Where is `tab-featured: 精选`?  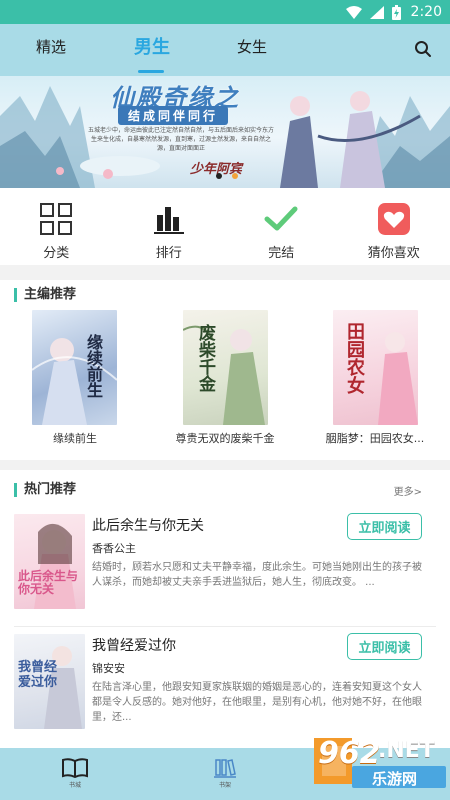
tab-featured: 精选 is located at coordinates (51, 46).